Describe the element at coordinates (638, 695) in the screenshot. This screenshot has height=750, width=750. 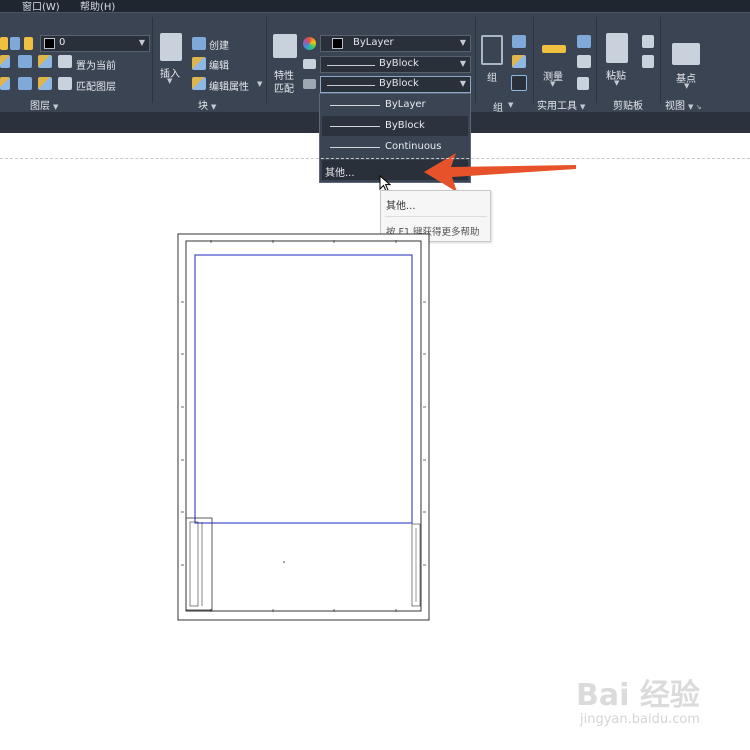
I see `watermark-logo: Bai 经验` at that location.